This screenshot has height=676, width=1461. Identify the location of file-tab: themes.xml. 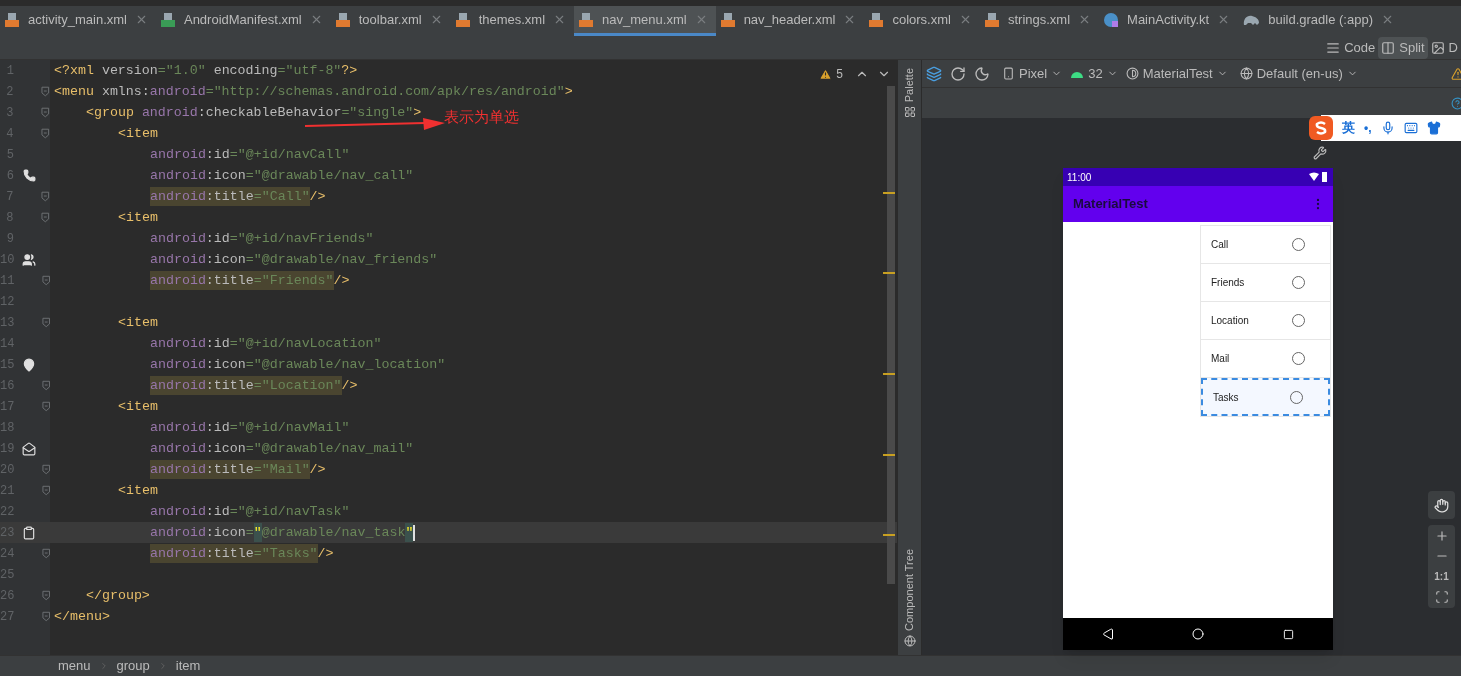
(512, 21).